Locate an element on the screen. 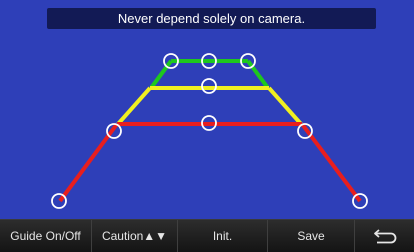 The width and height of the screenshot is (414, 252). return-arrow-icon is located at coordinates (384, 236).